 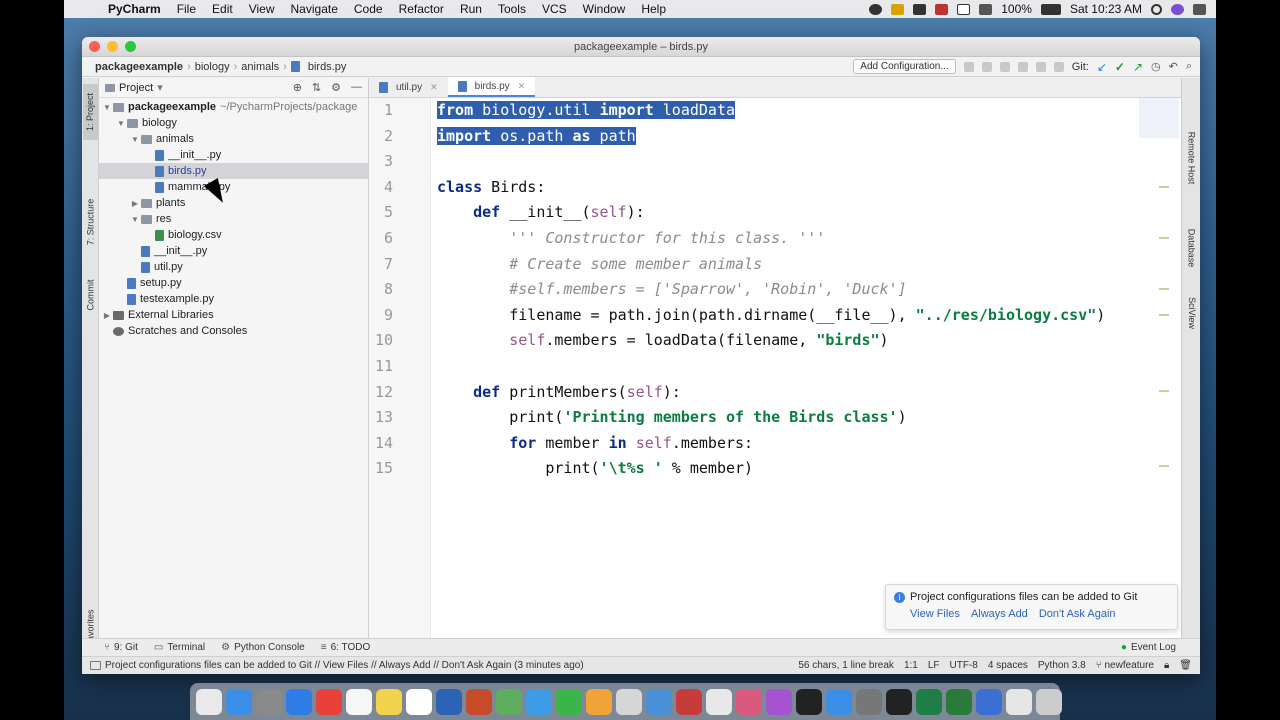 What do you see at coordinates (1077, 614) in the screenshot?
I see `dont-ask-again-link: Don't Ask Again` at bounding box center [1077, 614].